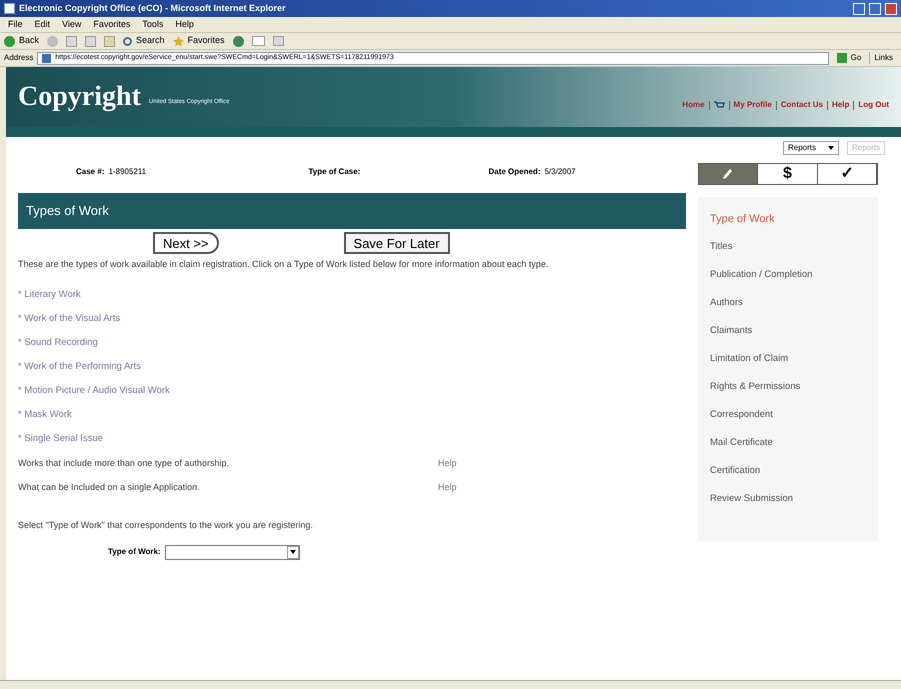  What do you see at coordinates (128, 172) in the screenshot?
I see `case-number: 1-8905211` at bounding box center [128, 172].